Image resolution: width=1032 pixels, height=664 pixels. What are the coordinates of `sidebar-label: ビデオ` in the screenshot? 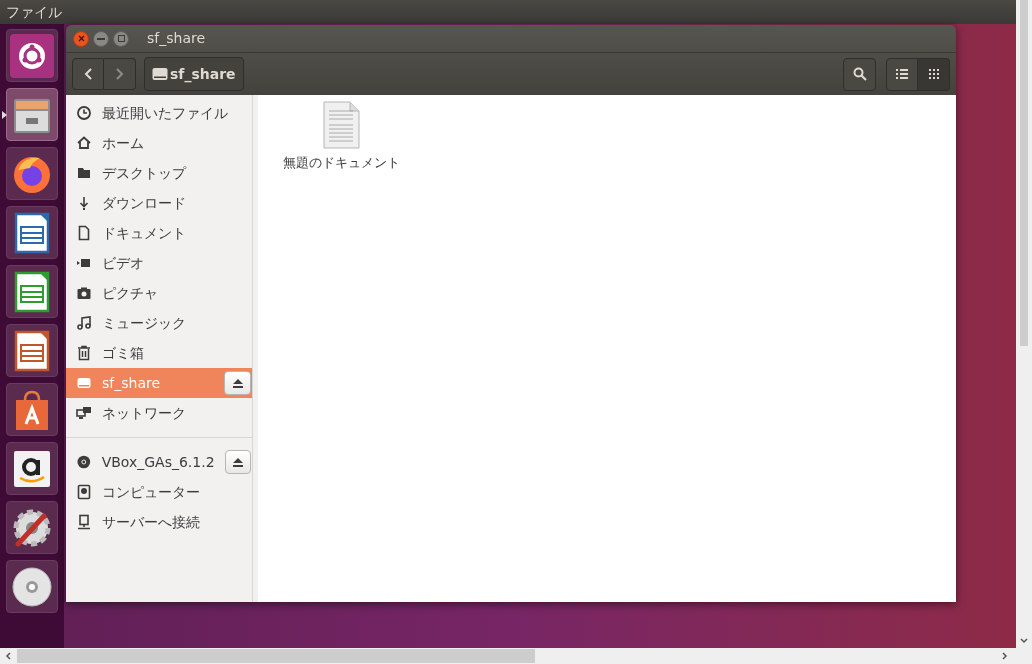 It's located at (123, 263).